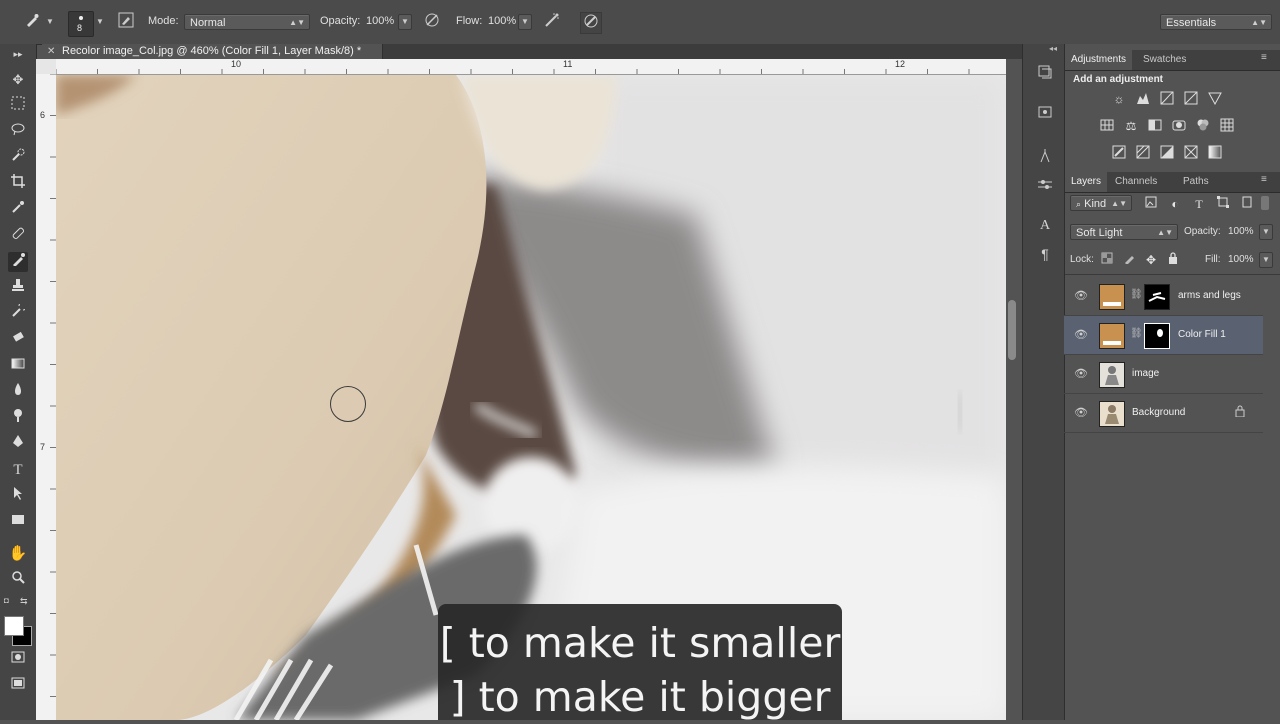 Image resolution: width=1280 pixels, height=724 pixels. I want to click on mode-select: Normal ▲▼, so click(247, 22).